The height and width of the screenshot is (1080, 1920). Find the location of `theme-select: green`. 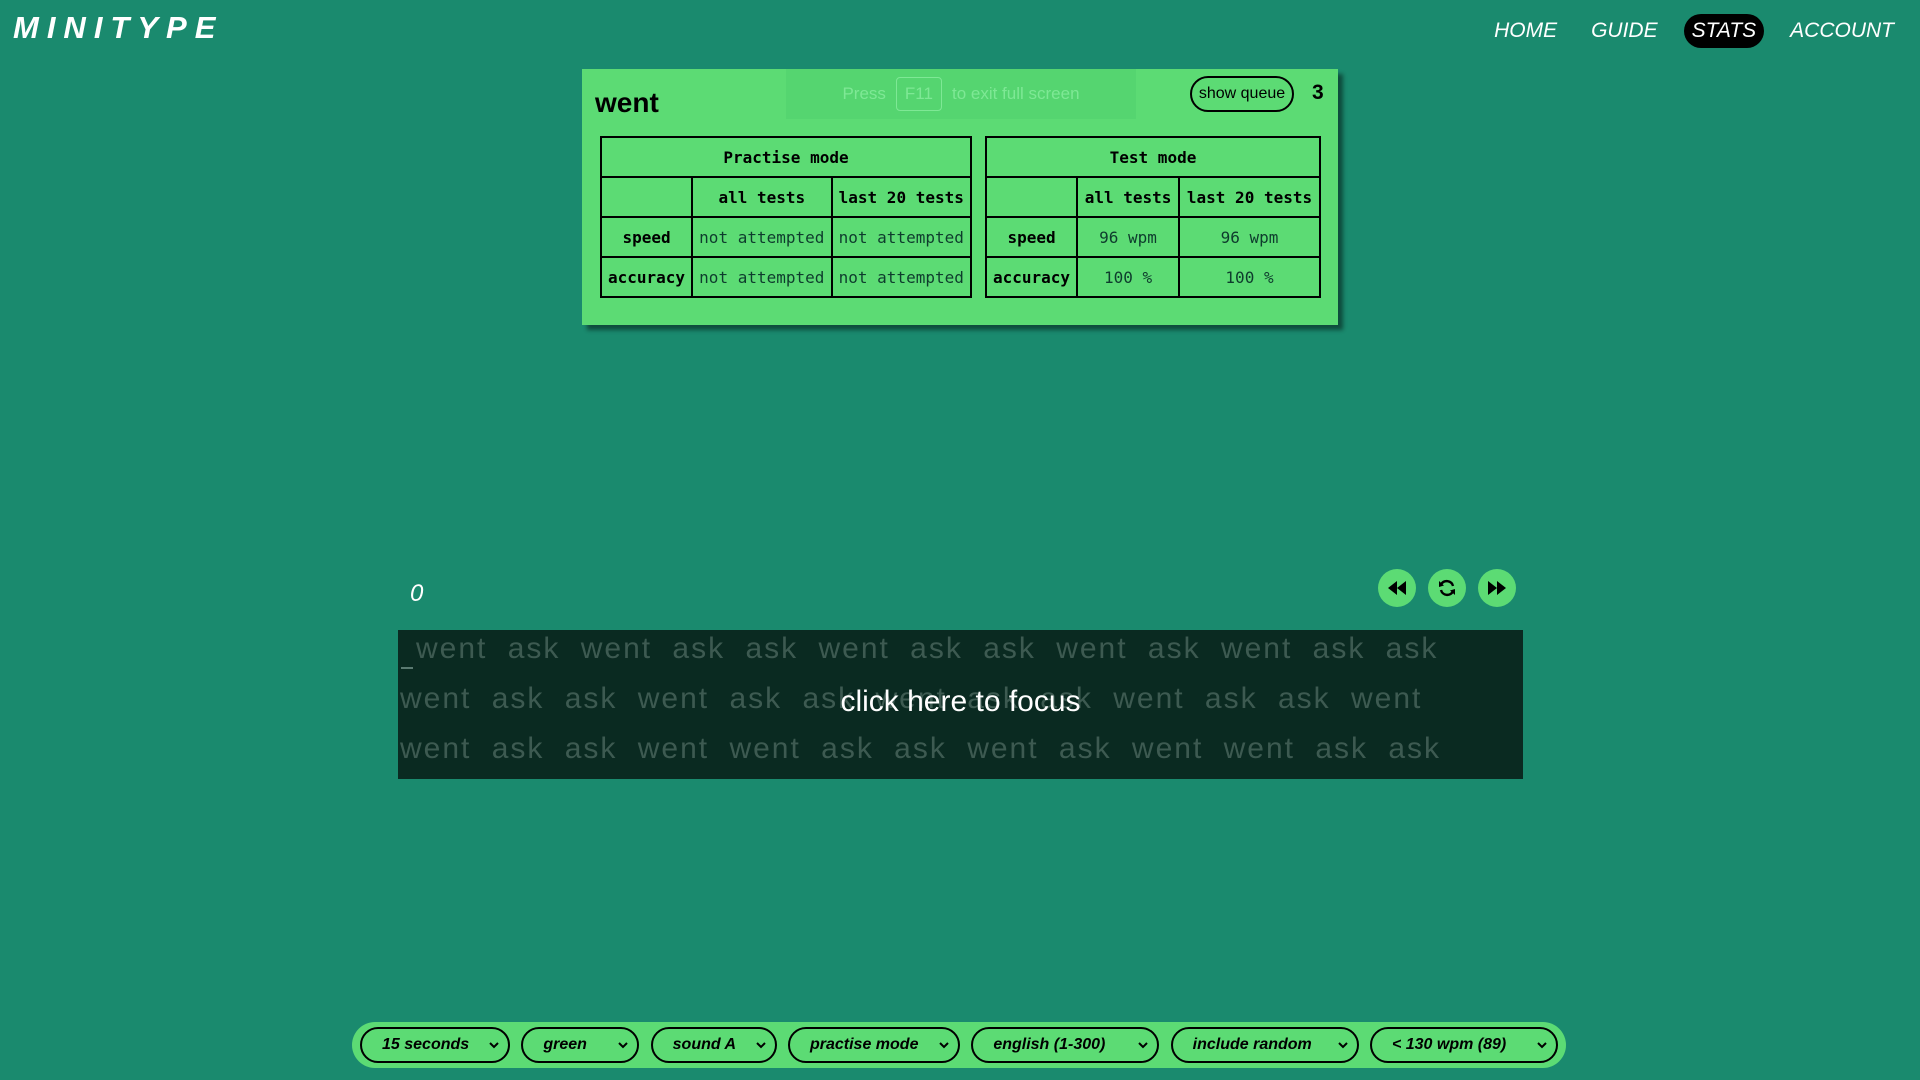

theme-select: green is located at coordinates (580, 1045).